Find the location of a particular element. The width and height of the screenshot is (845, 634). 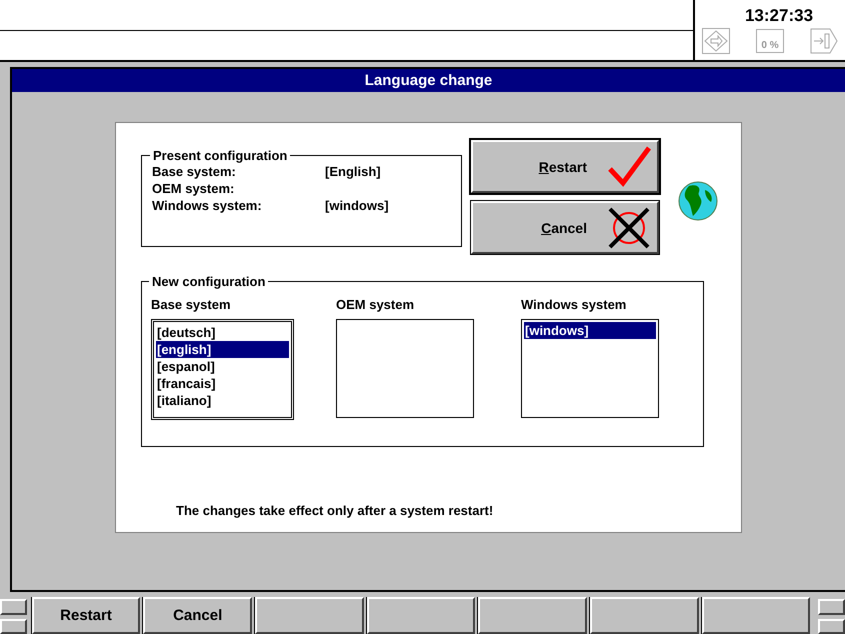

softkey: Restart is located at coordinates (86, 615).